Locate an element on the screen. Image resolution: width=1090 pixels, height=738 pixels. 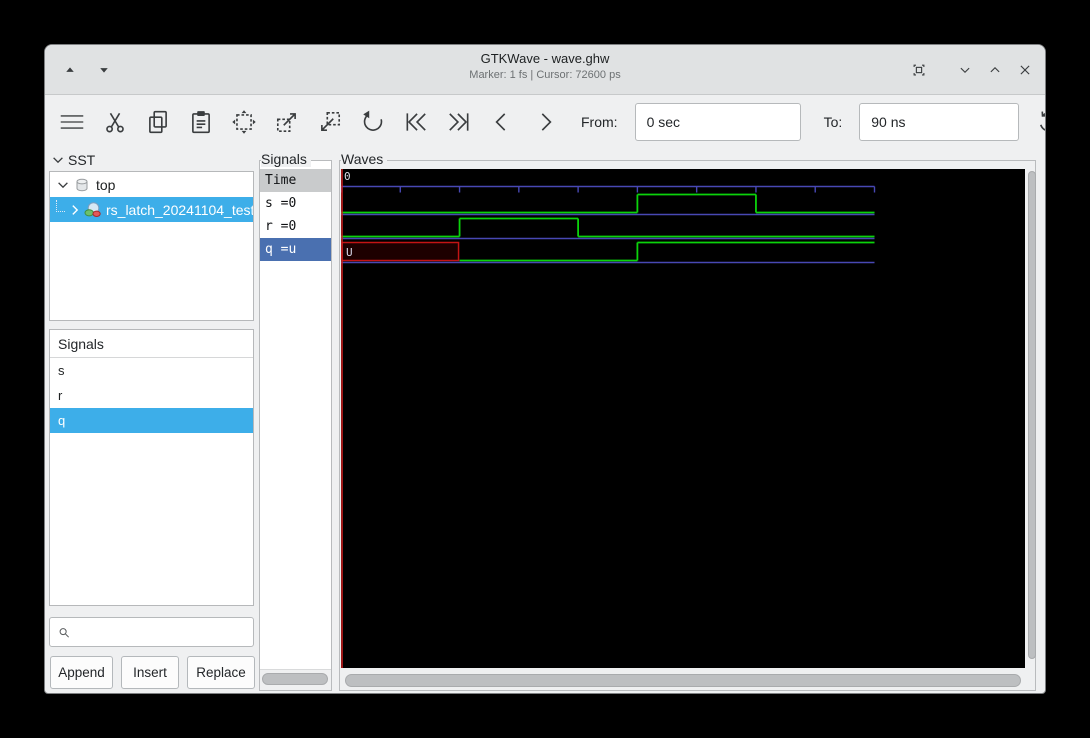
go-to-start-icon is located at coordinates (416, 122).